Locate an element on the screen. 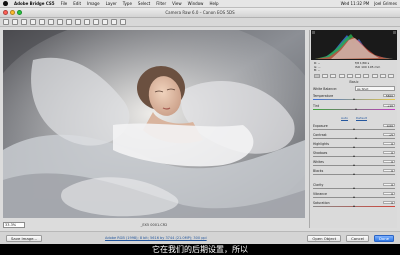 Image resolution: width=400 pixels, height=255 pixels. hand-tool-icon is located at coordinates (15, 22).